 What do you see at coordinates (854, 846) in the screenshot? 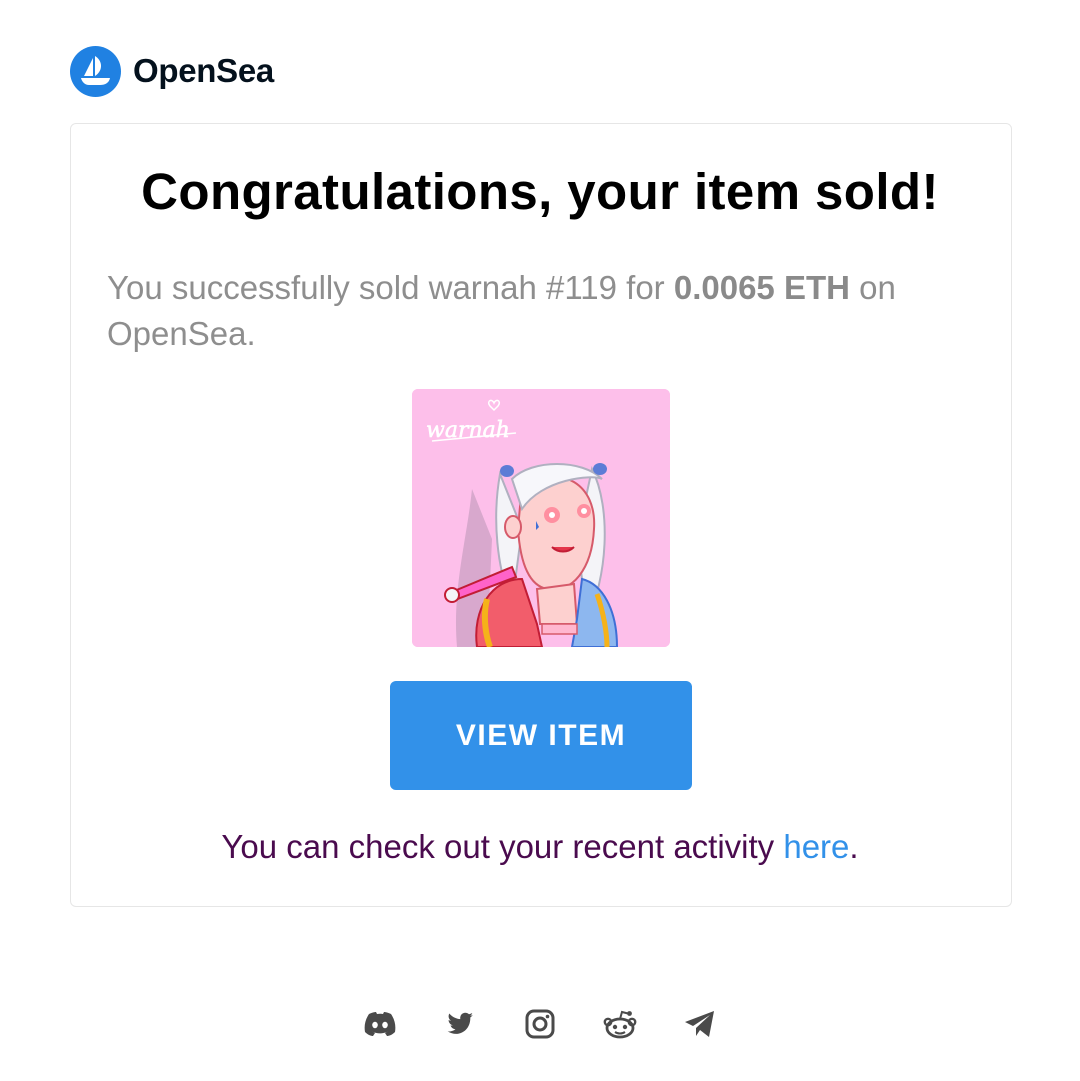
I see `activity-period: .` at bounding box center [854, 846].